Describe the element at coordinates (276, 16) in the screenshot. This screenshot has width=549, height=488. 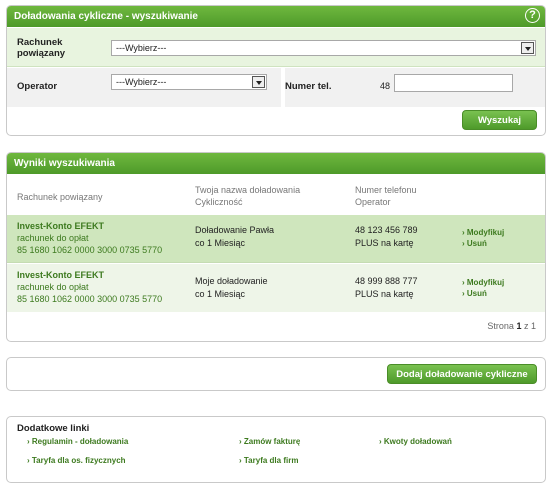
I see `search-panel-header: Doładowania cykliczne - wyszukiwanie ?` at that location.